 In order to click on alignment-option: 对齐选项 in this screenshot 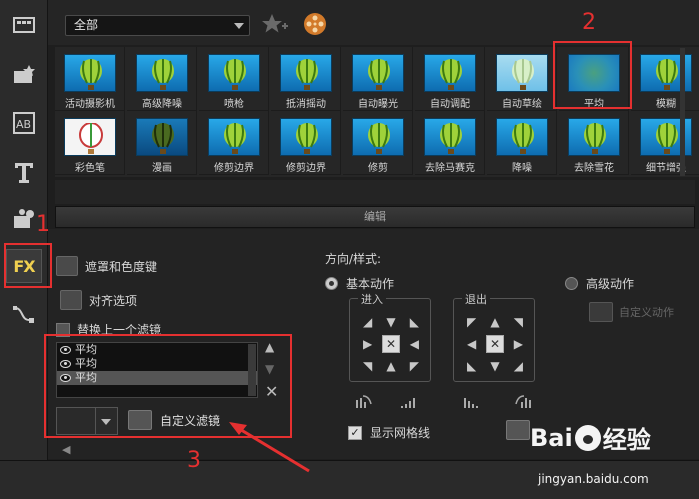, I will do `click(98, 300)`.